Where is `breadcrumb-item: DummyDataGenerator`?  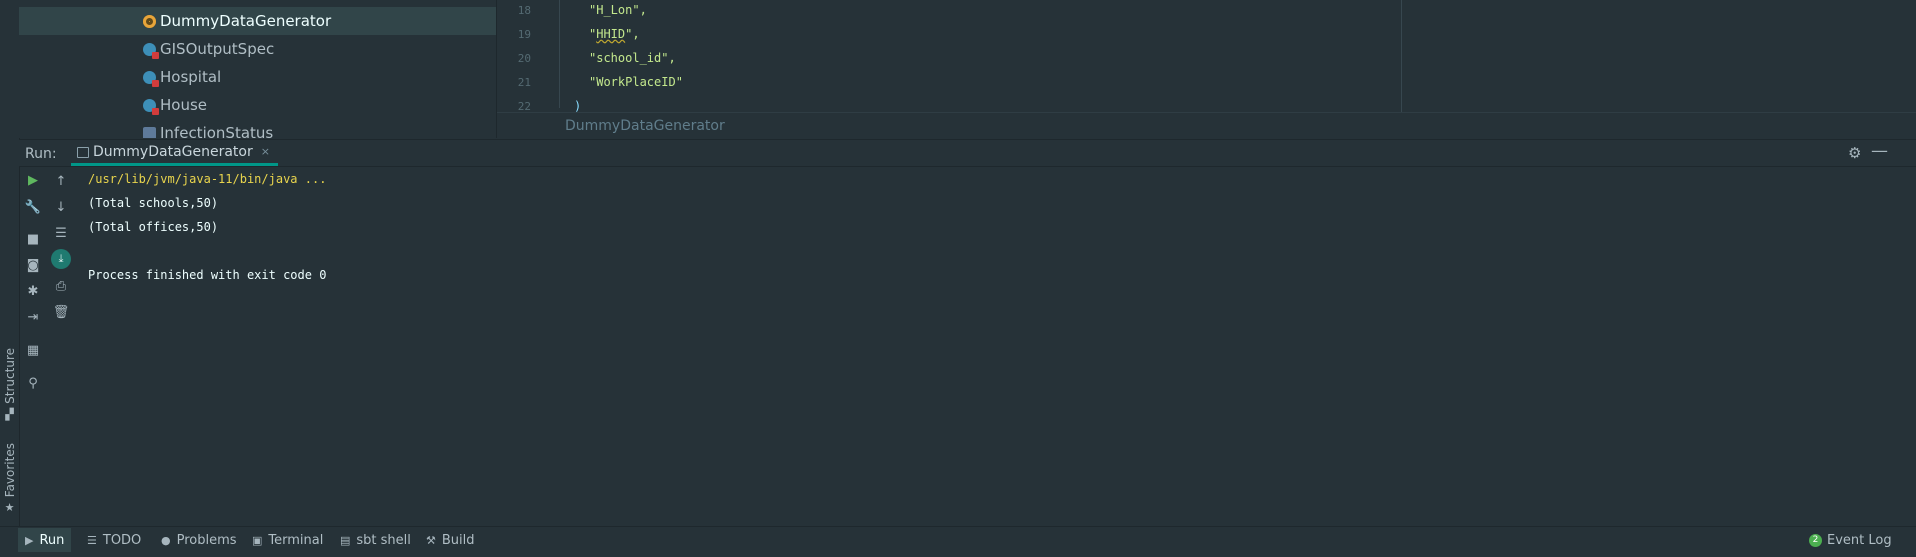 breadcrumb-item: DummyDataGenerator is located at coordinates (645, 126).